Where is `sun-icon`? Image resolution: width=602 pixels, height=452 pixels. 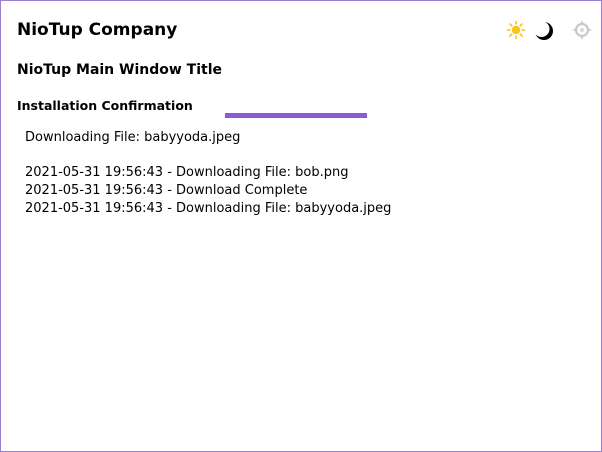
sun-icon is located at coordinates (516, 30).